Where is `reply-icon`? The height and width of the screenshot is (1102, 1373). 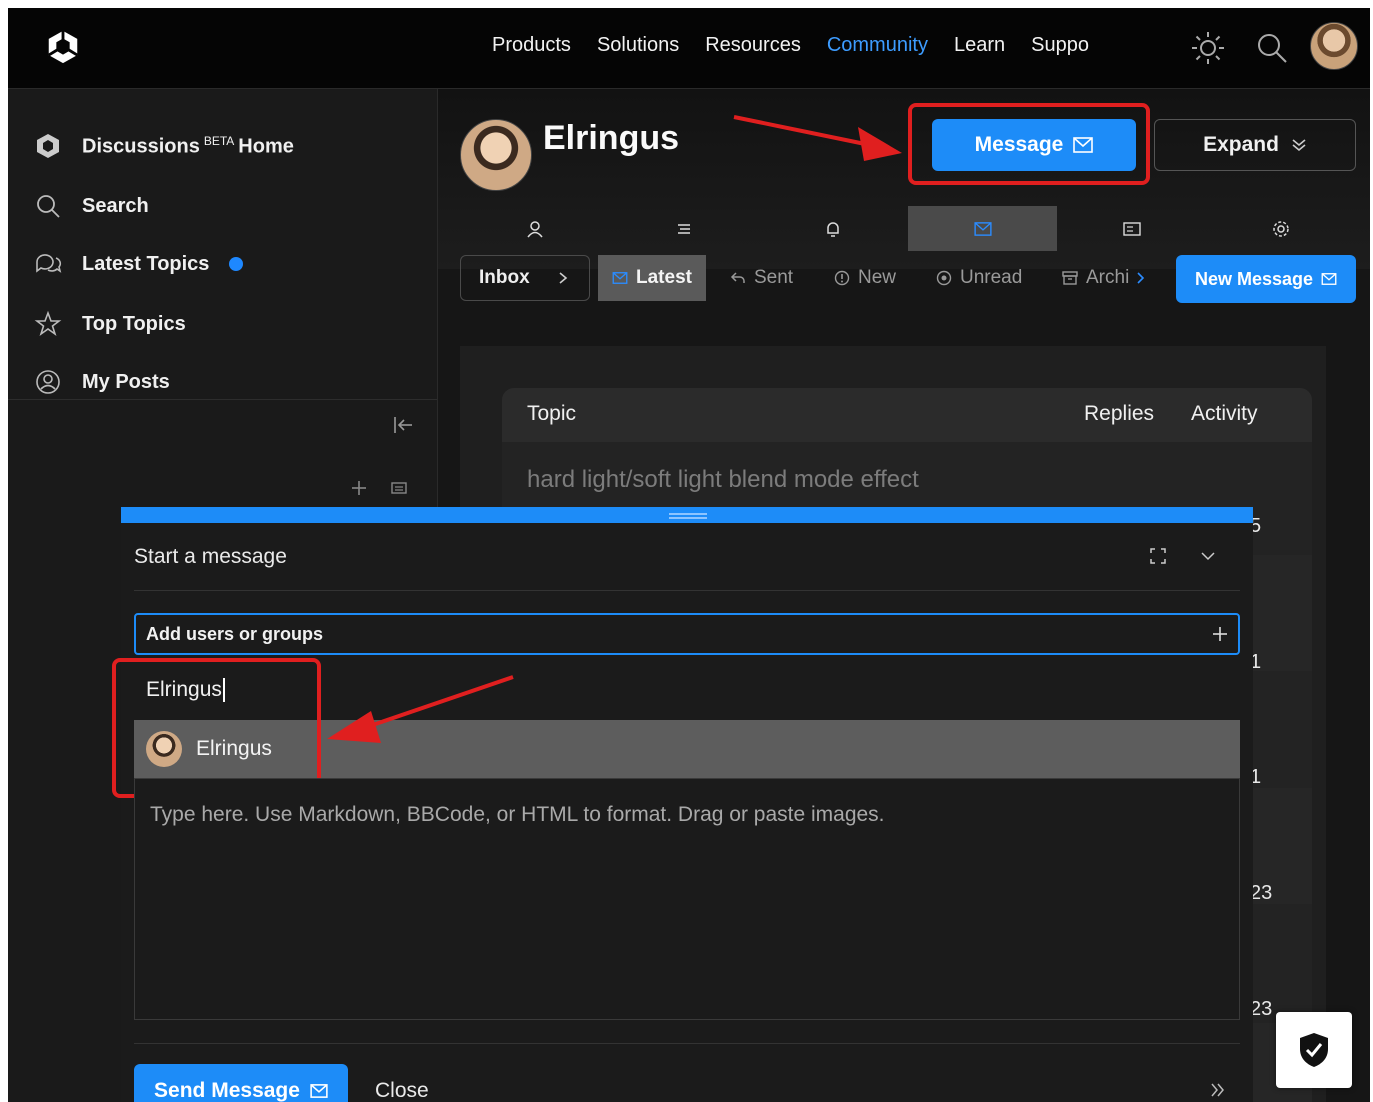
reply-icon is located at coordinates (737, 277).